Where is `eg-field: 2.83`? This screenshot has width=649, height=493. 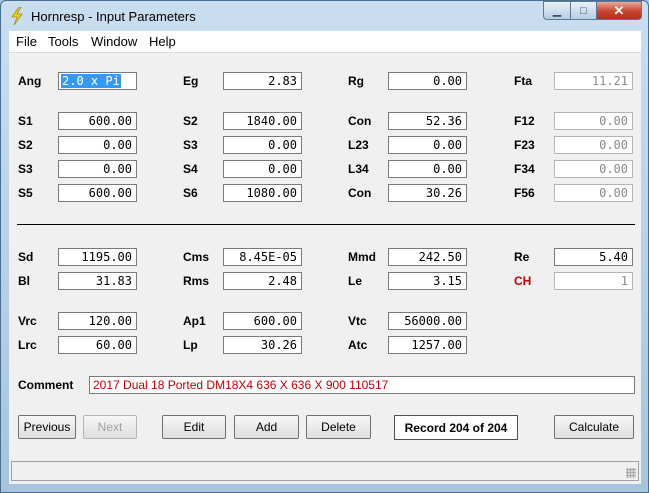
eg-field: 2.83 is located at coordinates (262, 81).